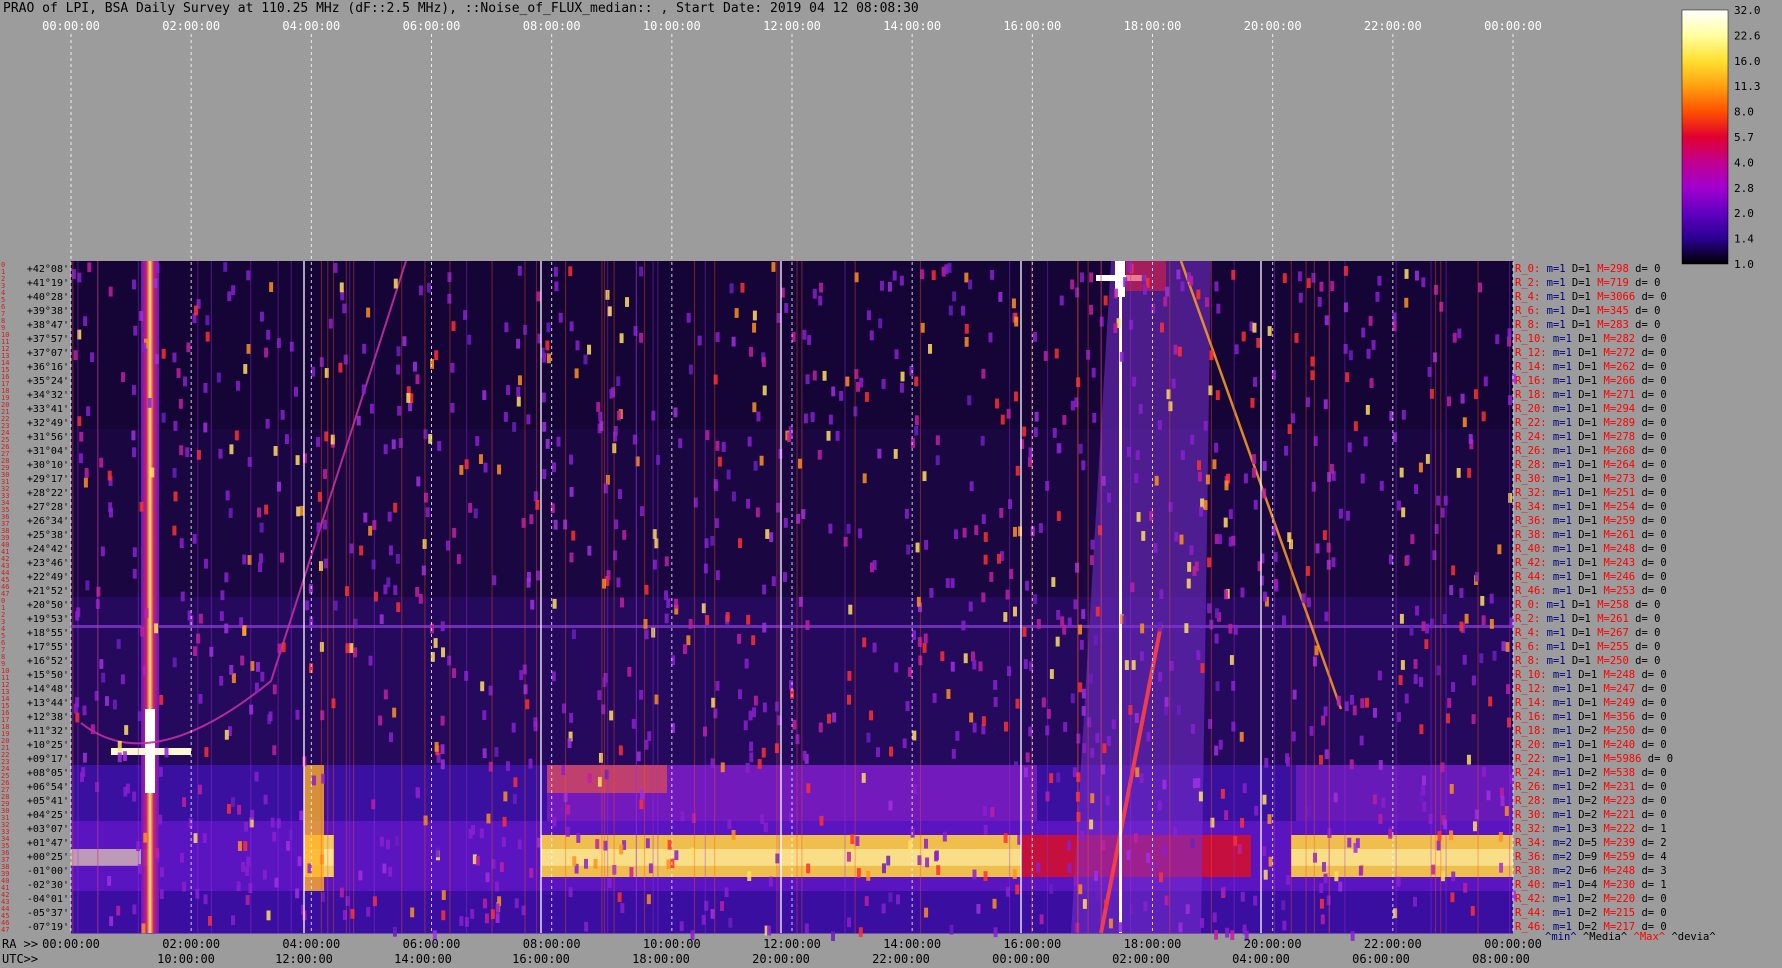 The height and width of the screenshot is (968, 1782). What do you see at coordinates (1531, 885) in the screenshot?
I see `row-stat-r: R_40:` at bounding box center [1531, 885].